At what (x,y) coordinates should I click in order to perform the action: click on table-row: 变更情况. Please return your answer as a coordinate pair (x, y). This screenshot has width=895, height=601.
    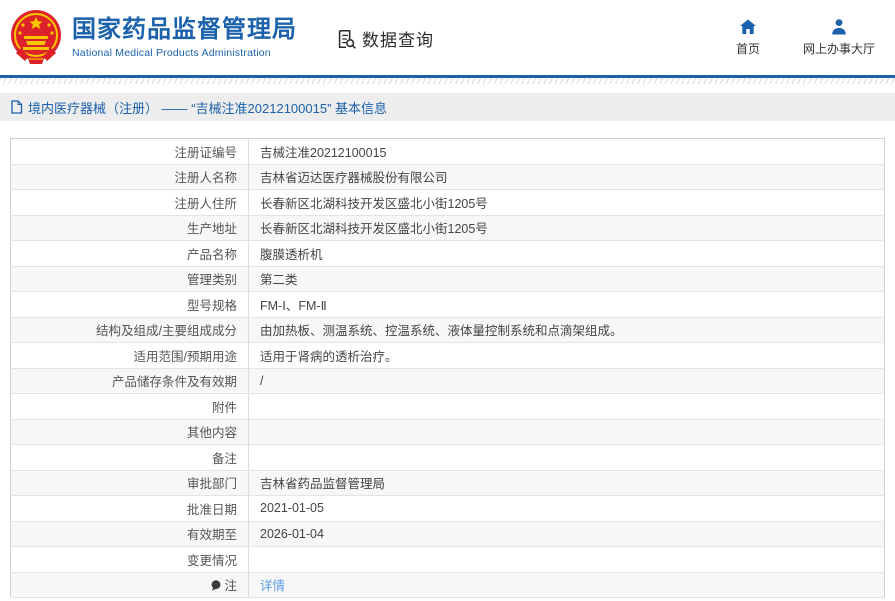
    Looking at the image, I should click on (447, 559).